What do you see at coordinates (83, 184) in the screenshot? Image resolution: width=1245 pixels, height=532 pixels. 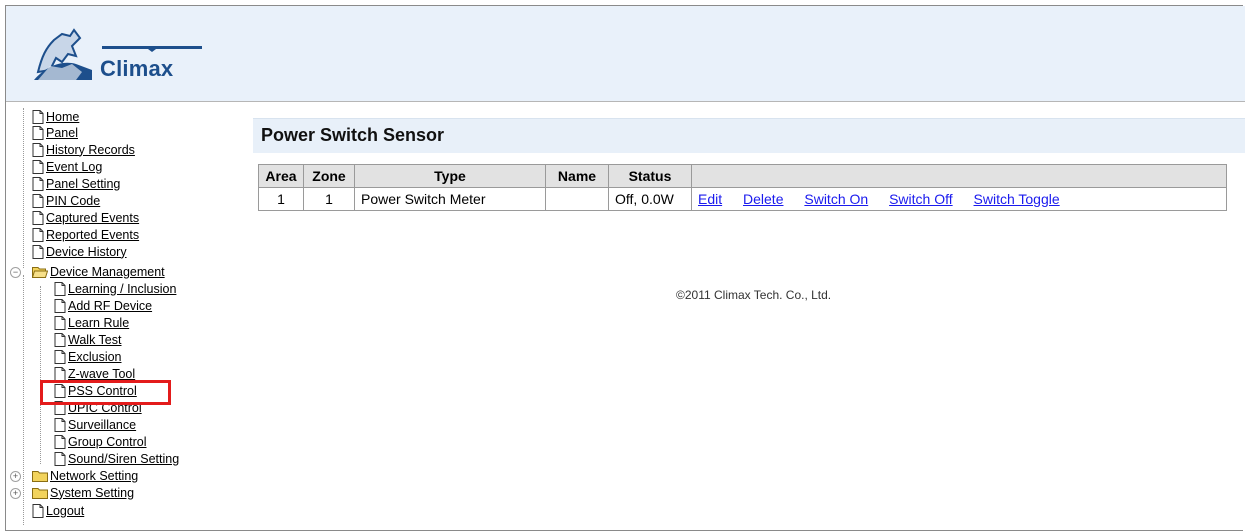 I see `sidebar-link-panel-setting: Panel Setting` at bounding box center [83, 184].